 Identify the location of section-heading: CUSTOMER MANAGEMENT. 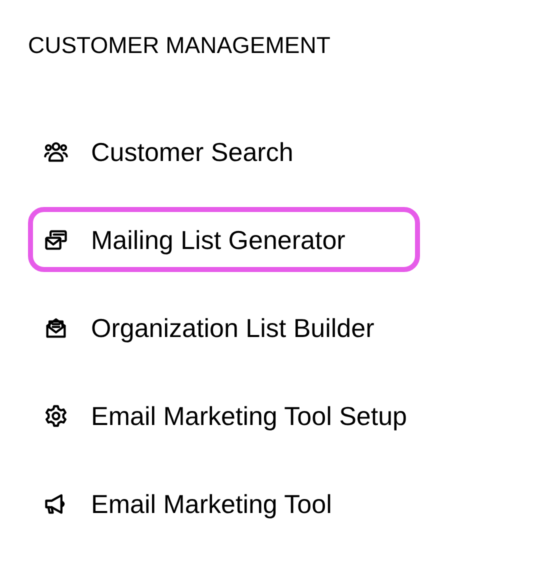
(179, 45).